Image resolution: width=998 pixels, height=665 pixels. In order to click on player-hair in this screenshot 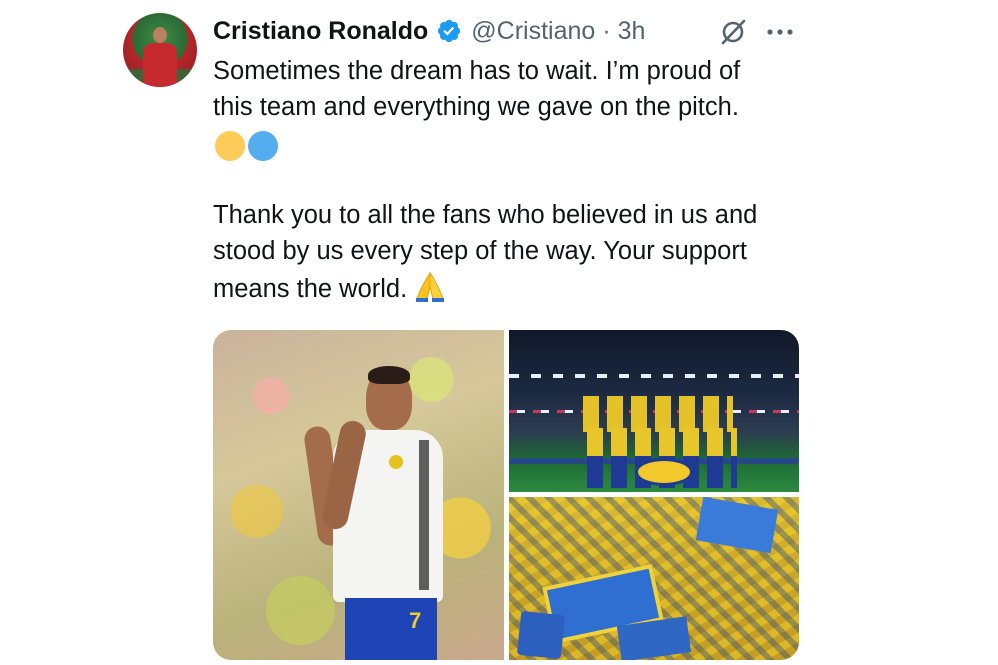, I will do `click(389, 375)`.